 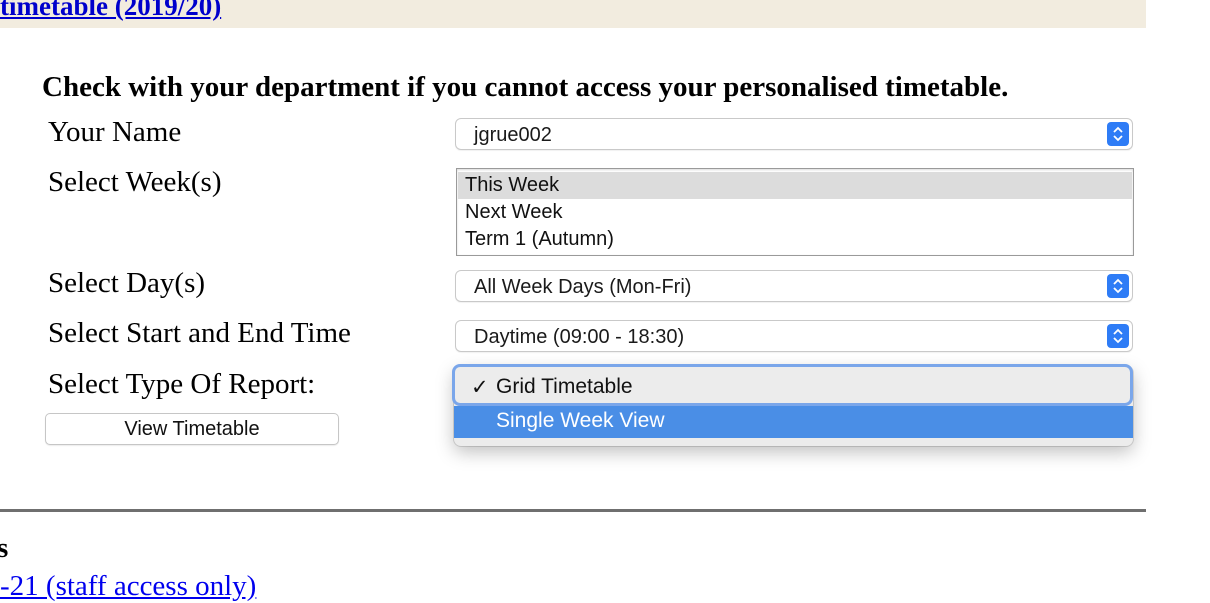 I want to click on weeks-option: This Week, so click(x=795, y=185).